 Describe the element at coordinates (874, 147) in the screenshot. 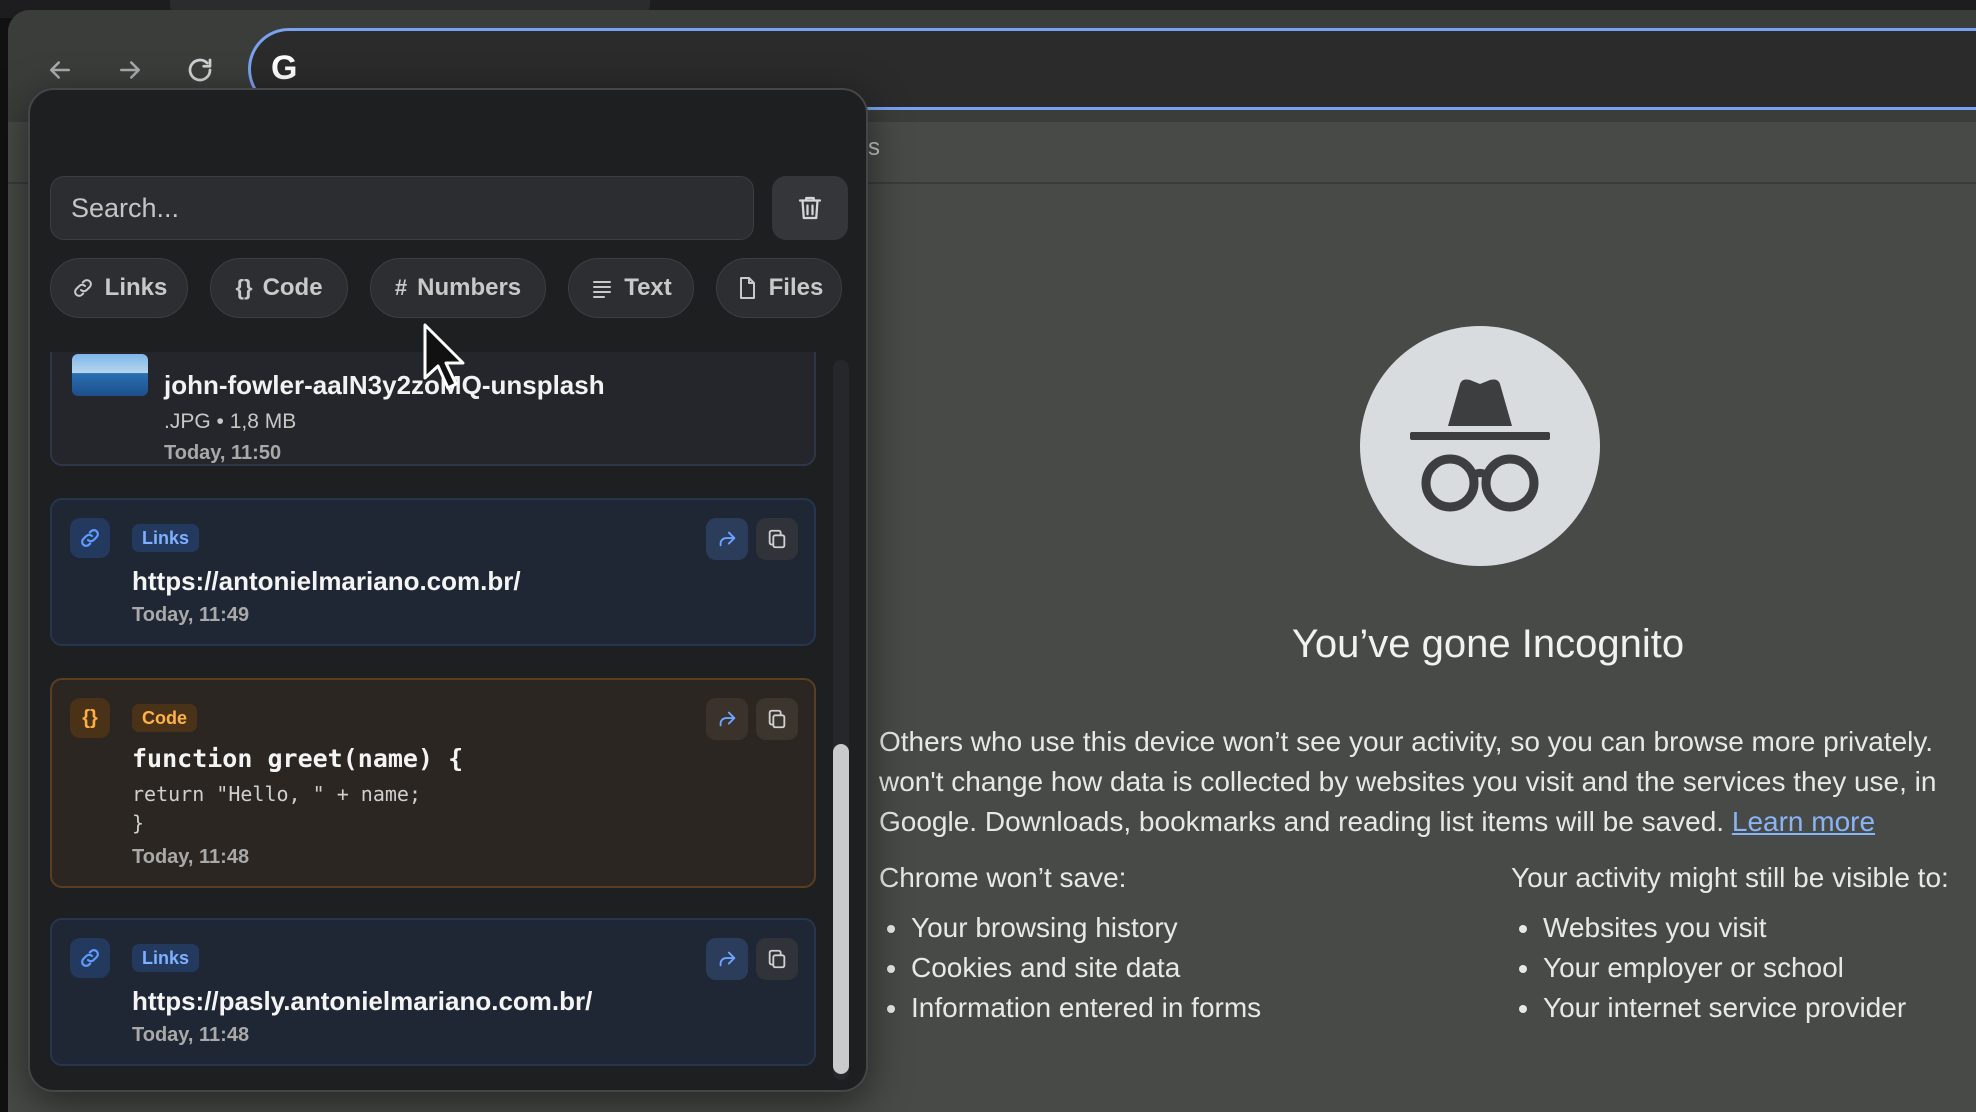

I see `page-tab-fragment: s` at that location.